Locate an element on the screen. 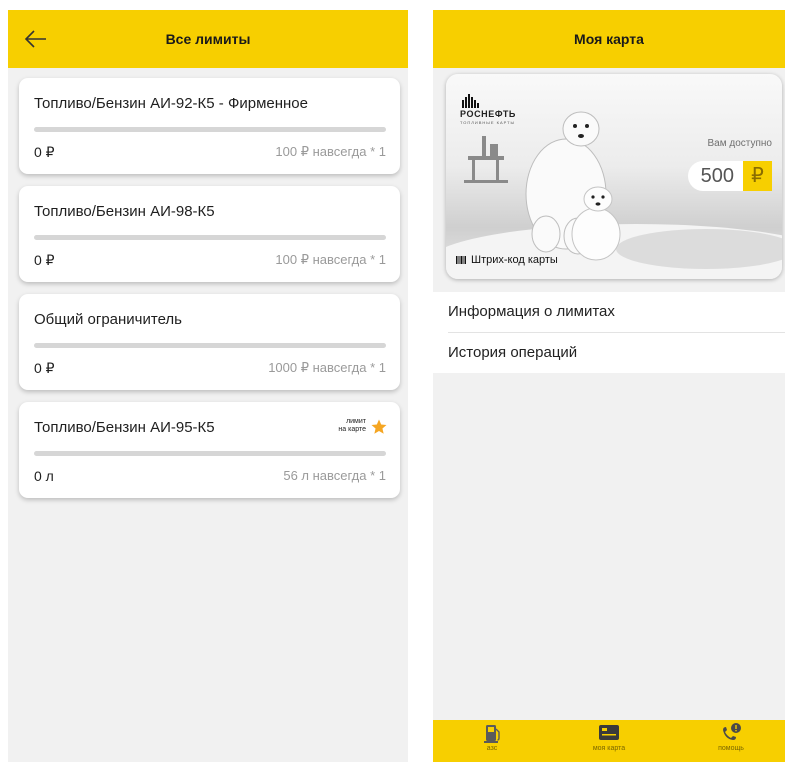  bottom-navigation: азс моя карта помощь is located at coordinates (609, 741).